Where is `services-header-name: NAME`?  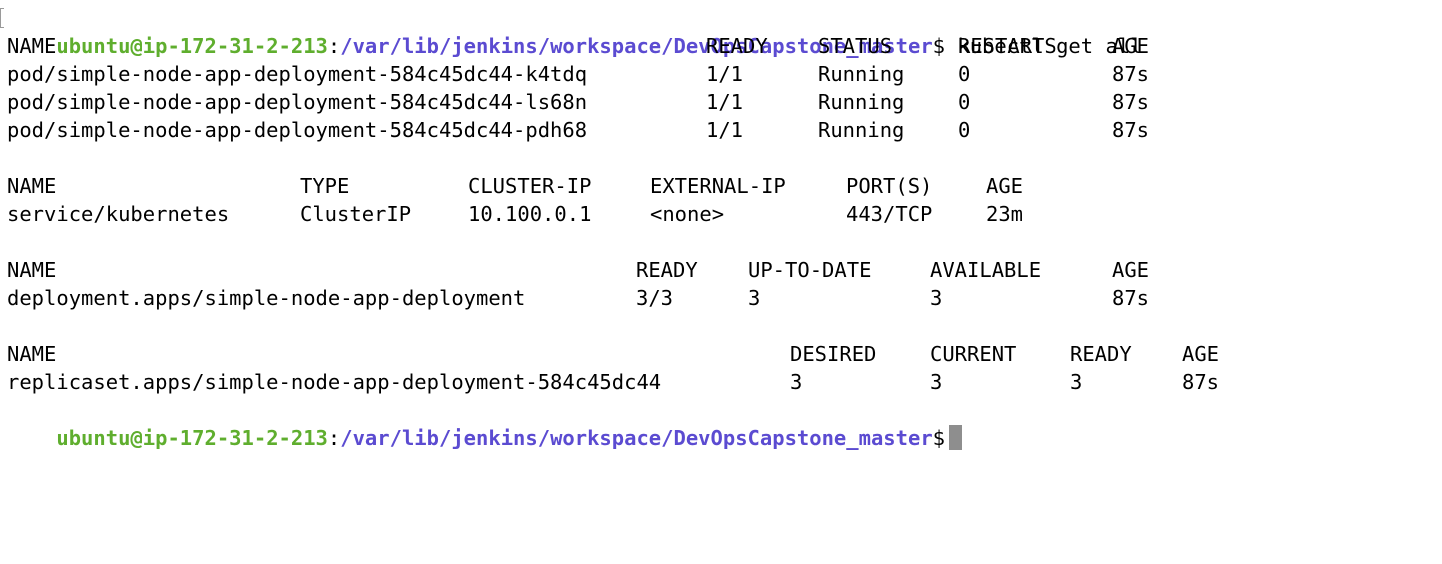 services-header-name: NAME is located at coordinates (32, 186).